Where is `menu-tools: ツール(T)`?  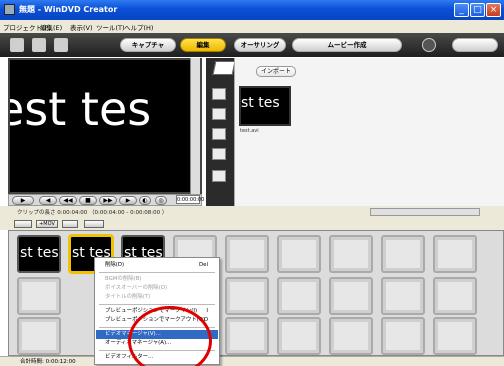
menu-tools: ツール(T) is located at coordinates (110, 27).